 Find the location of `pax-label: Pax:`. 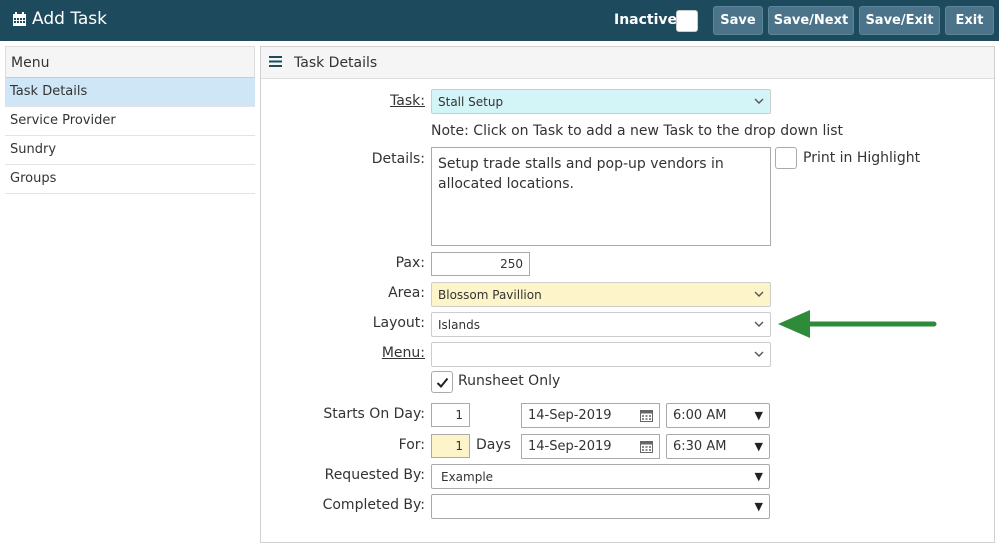

pax-label: Pax: is located at coordinates (410, 263).